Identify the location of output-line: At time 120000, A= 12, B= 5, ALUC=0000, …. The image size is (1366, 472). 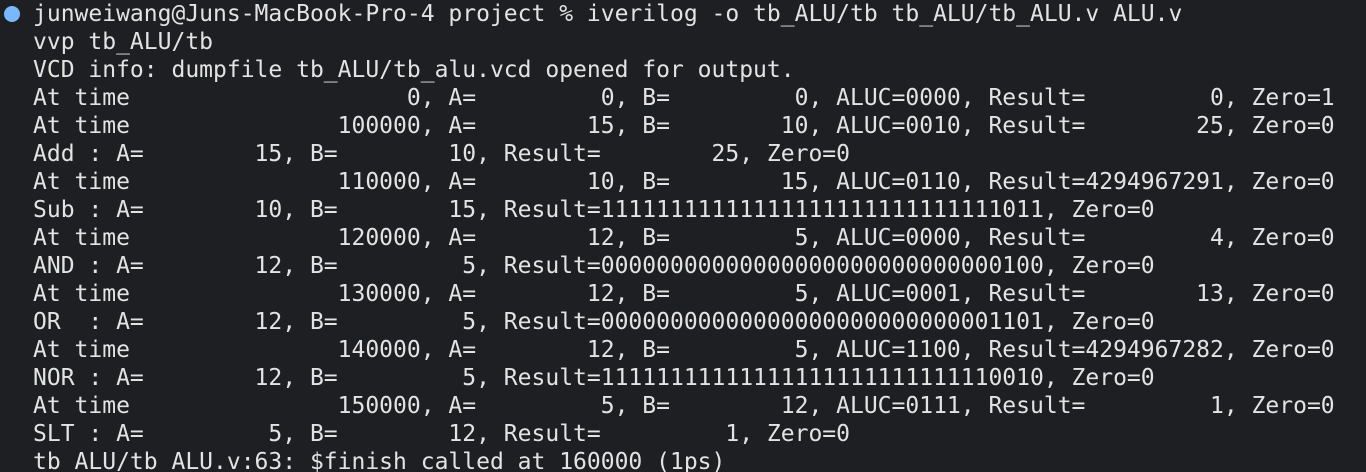
(684, 238).